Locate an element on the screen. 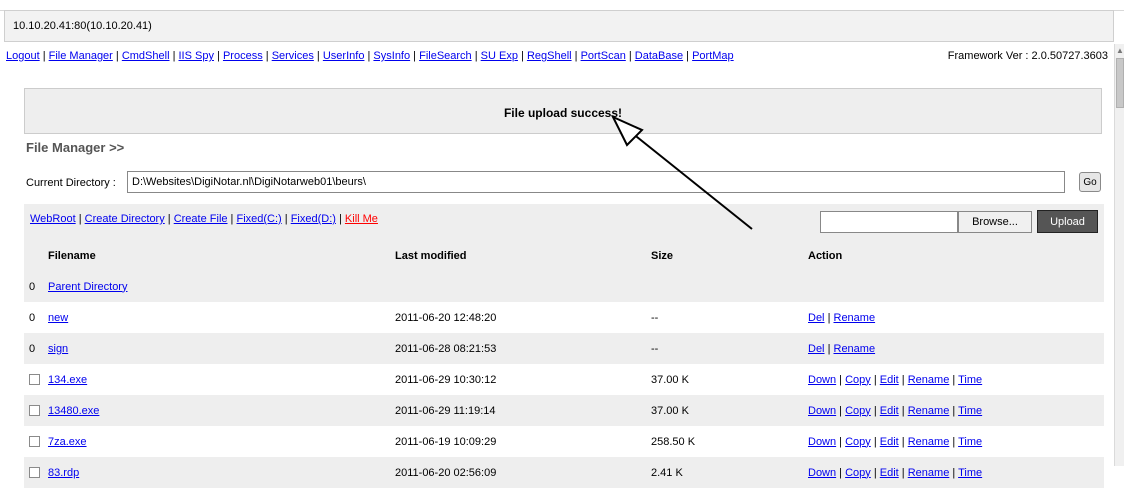 Image resolution: width=1124 pixels, height=488 pixels. filename-link: 83.rdp is located at coordinates (63, 473).